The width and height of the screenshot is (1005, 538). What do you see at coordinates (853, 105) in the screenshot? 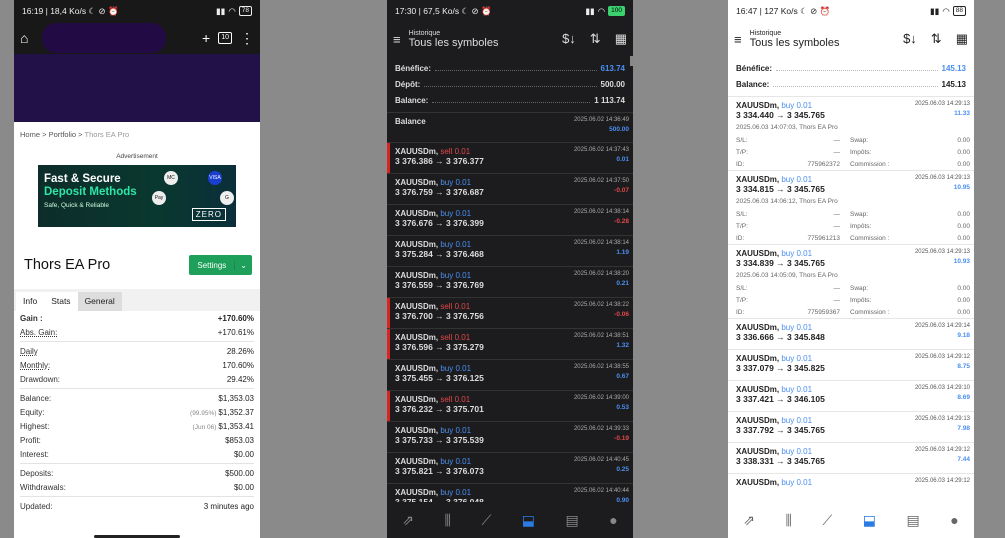
I see `trade-line-1: XAUUSDm, buy 0.01 2025.06.03 14:29:13` at bounding box center [853, 105].